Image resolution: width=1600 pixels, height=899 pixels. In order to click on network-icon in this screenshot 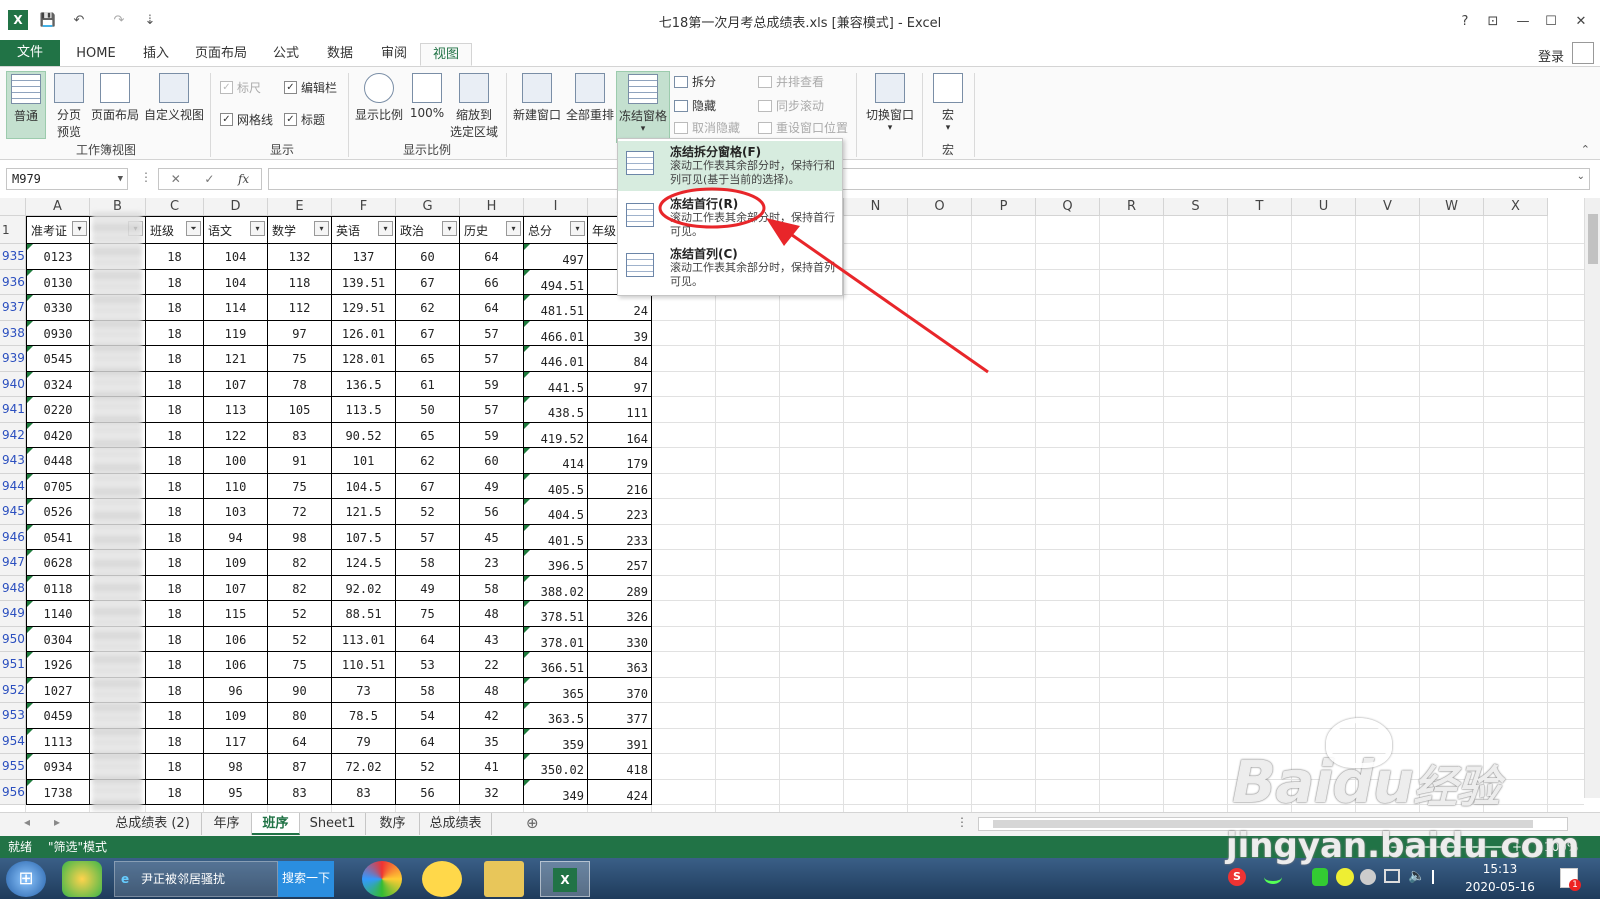, I will do `click(1392, 876)`.